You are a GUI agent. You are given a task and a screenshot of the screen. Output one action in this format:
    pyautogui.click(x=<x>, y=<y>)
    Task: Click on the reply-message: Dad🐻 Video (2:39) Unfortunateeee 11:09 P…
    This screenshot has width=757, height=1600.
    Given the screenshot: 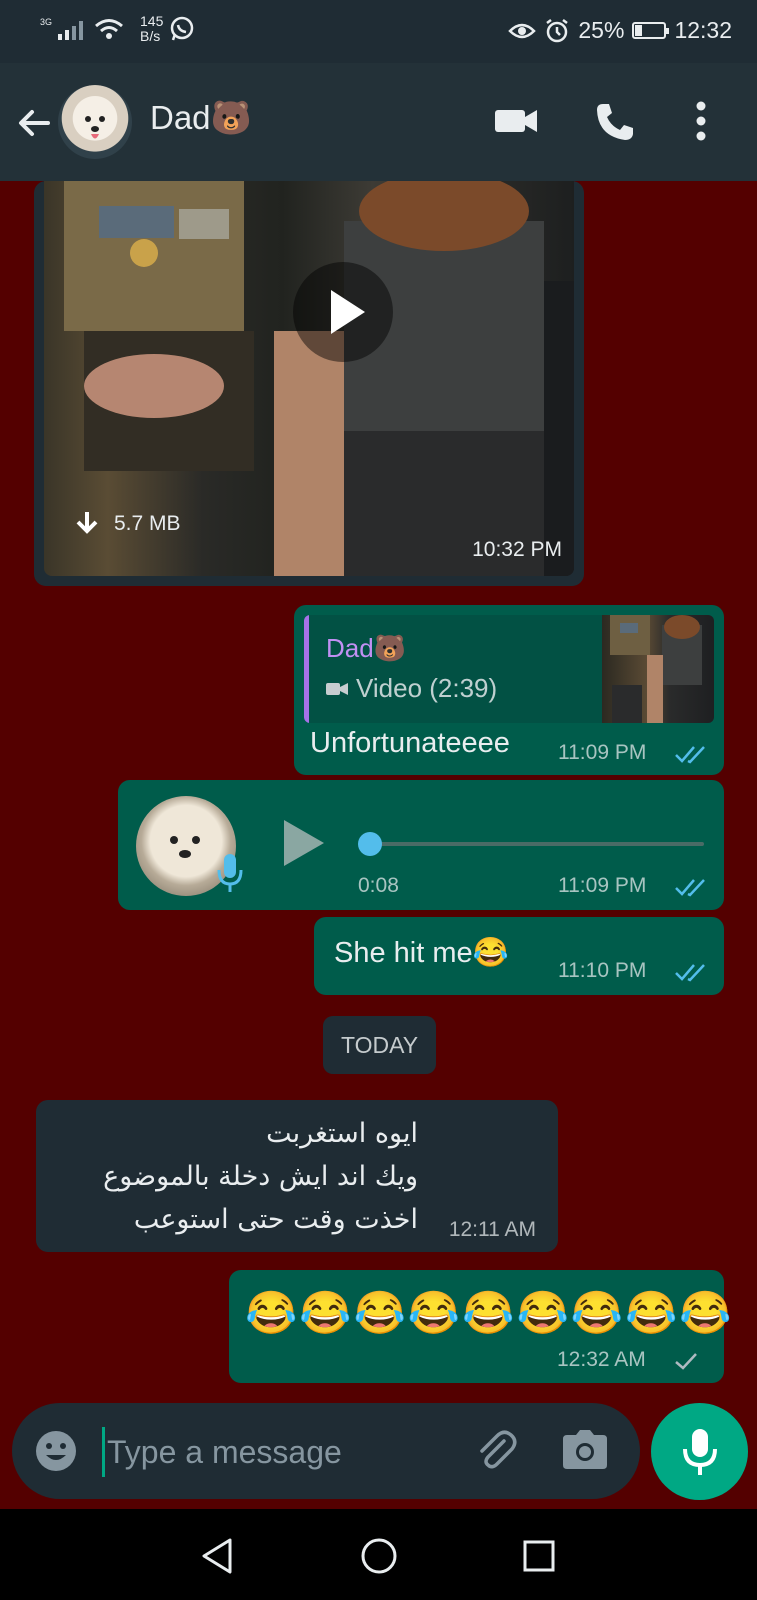 What is the action you would take?
    pyautogui.click(x=509, y=690)
    